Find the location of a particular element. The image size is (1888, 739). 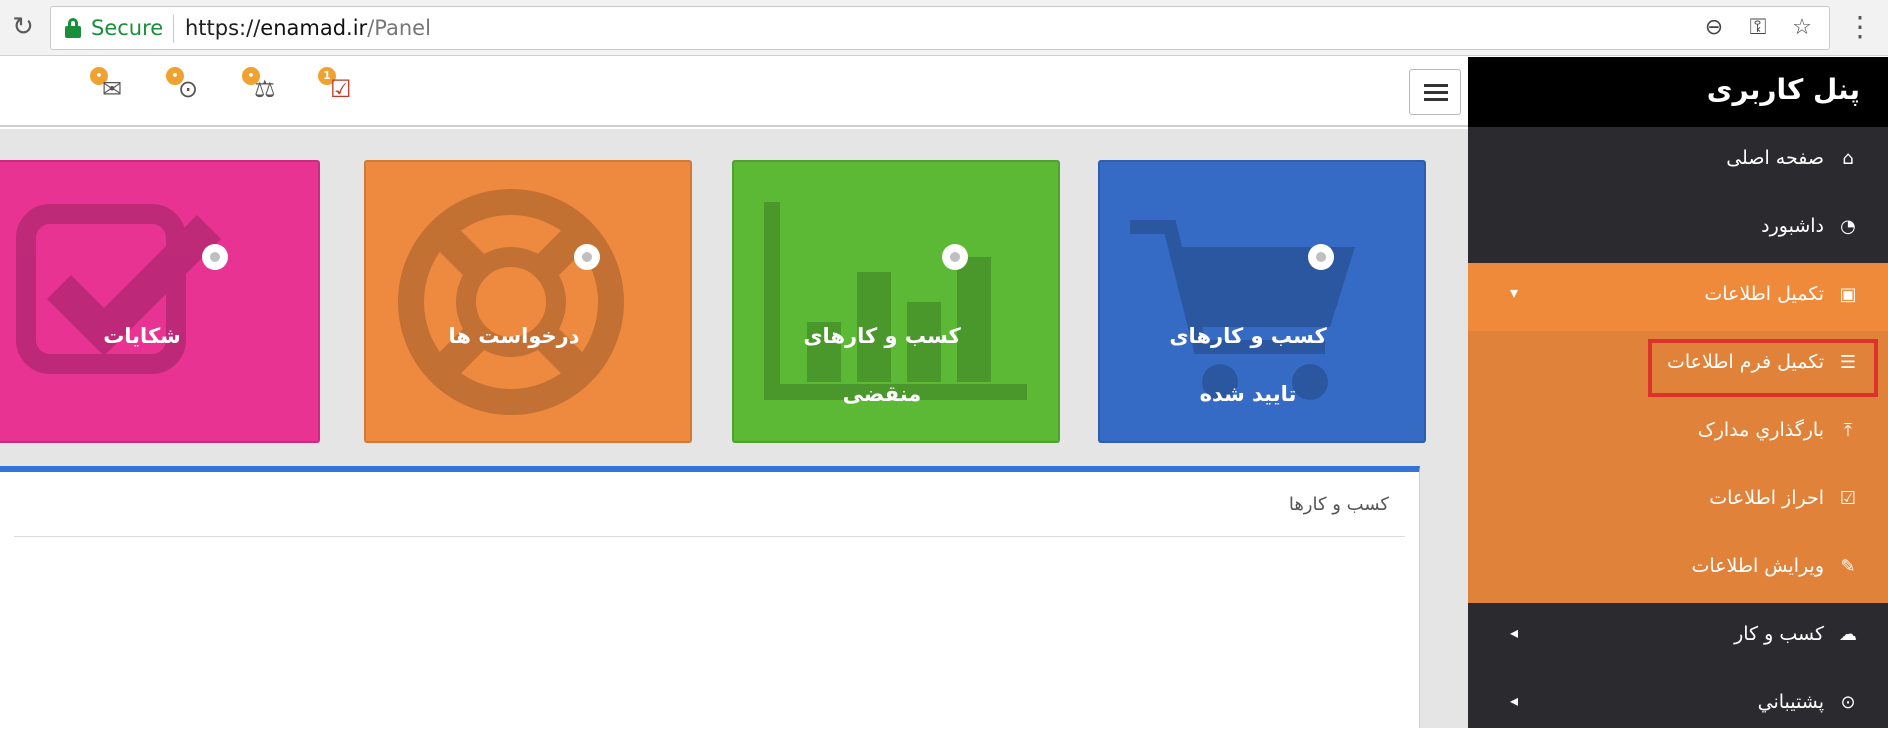

top-navbar: • ✉ • ⊙ • ⚖ 1 ☑ is located at coordinates (734, 92).